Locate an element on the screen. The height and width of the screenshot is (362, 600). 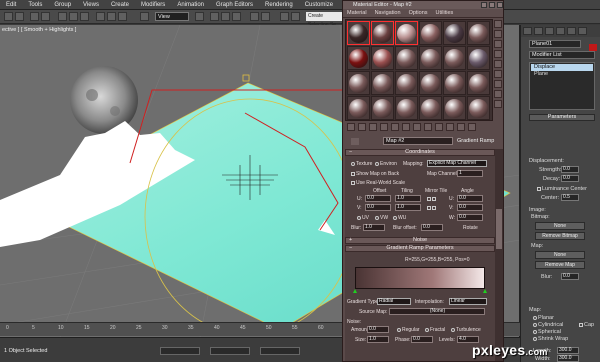
planar-radio: Planar is located at coordinates (543, 318).